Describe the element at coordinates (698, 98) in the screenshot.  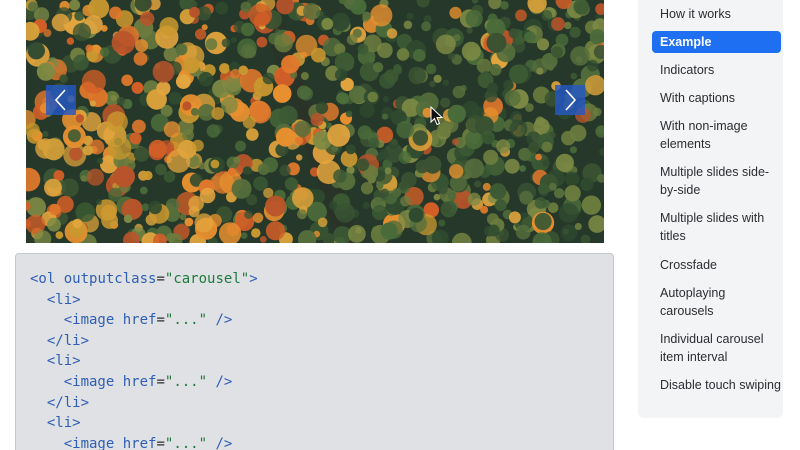
I see `sidebar-item-label: With captions` at that location.